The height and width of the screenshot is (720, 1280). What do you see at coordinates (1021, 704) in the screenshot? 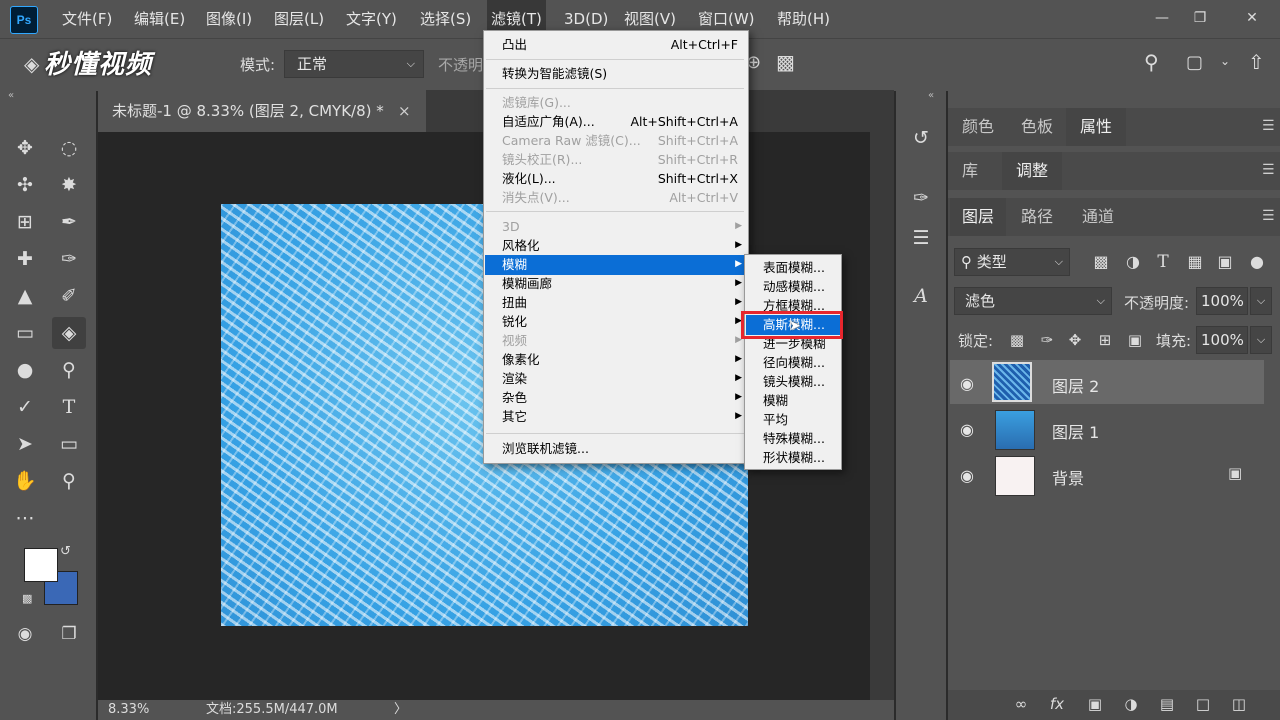
I see `link-layers-icon: ∞` at bounding box center [1021, 704].